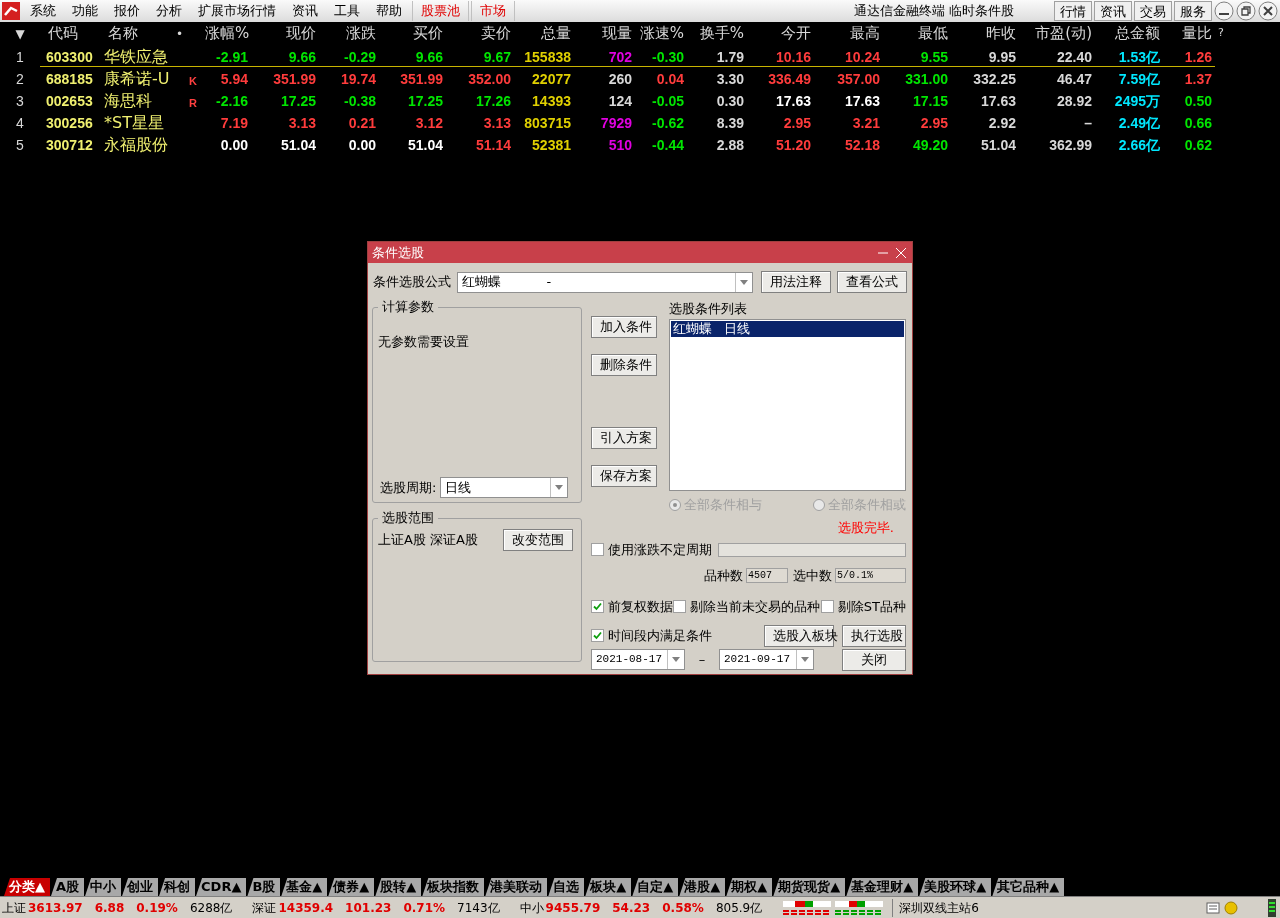 The image size is (1280, 918). I want to click on market-tab: 自定▲, so click(655, 887).